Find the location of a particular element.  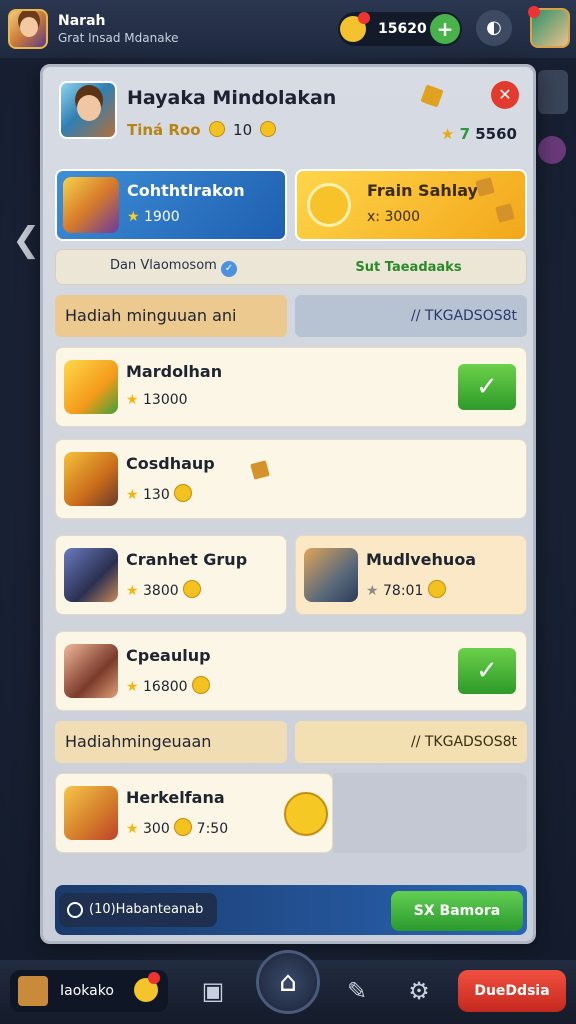

reward-value-text: 3800 is located at coordinates (161, 591).